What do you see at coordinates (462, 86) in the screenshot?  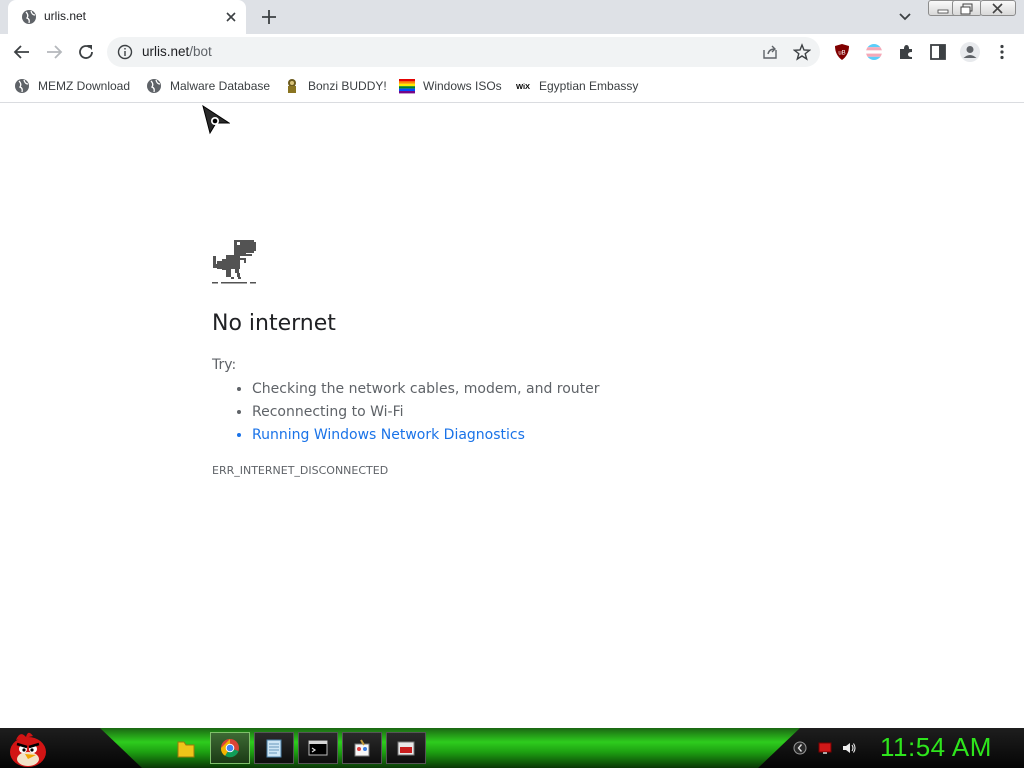 I see `bookmark-label: Windows ISOs` at bounding box center [462, 86].